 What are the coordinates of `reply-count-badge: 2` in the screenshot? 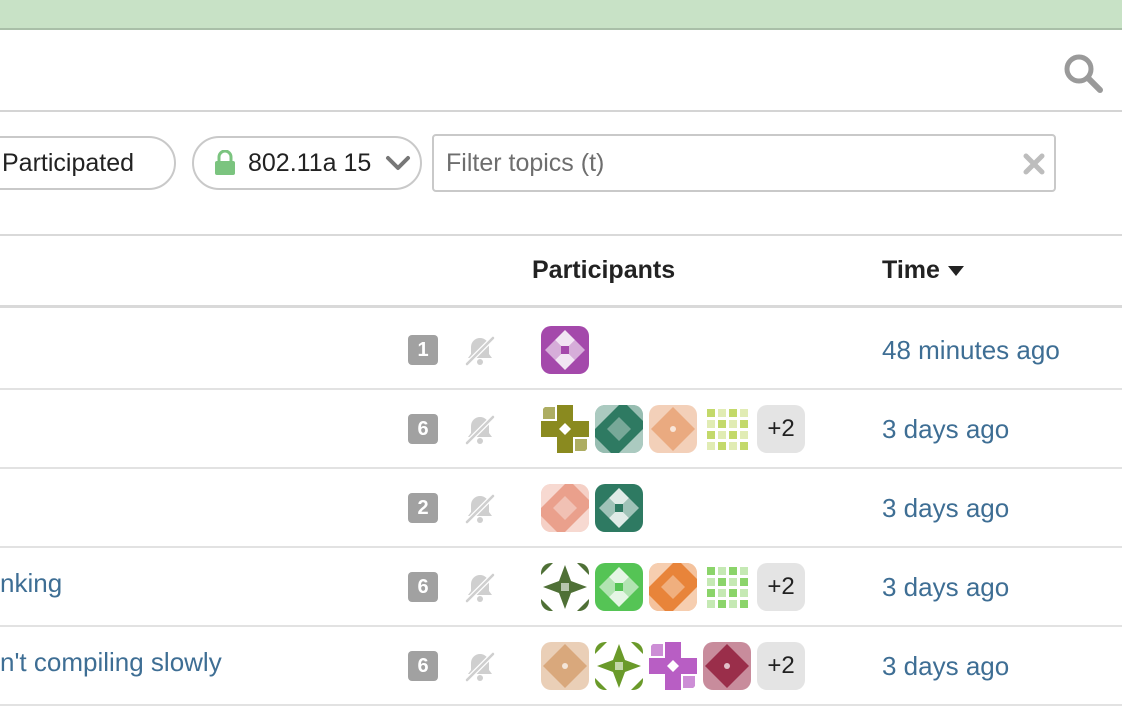 It's located at (423, 508).